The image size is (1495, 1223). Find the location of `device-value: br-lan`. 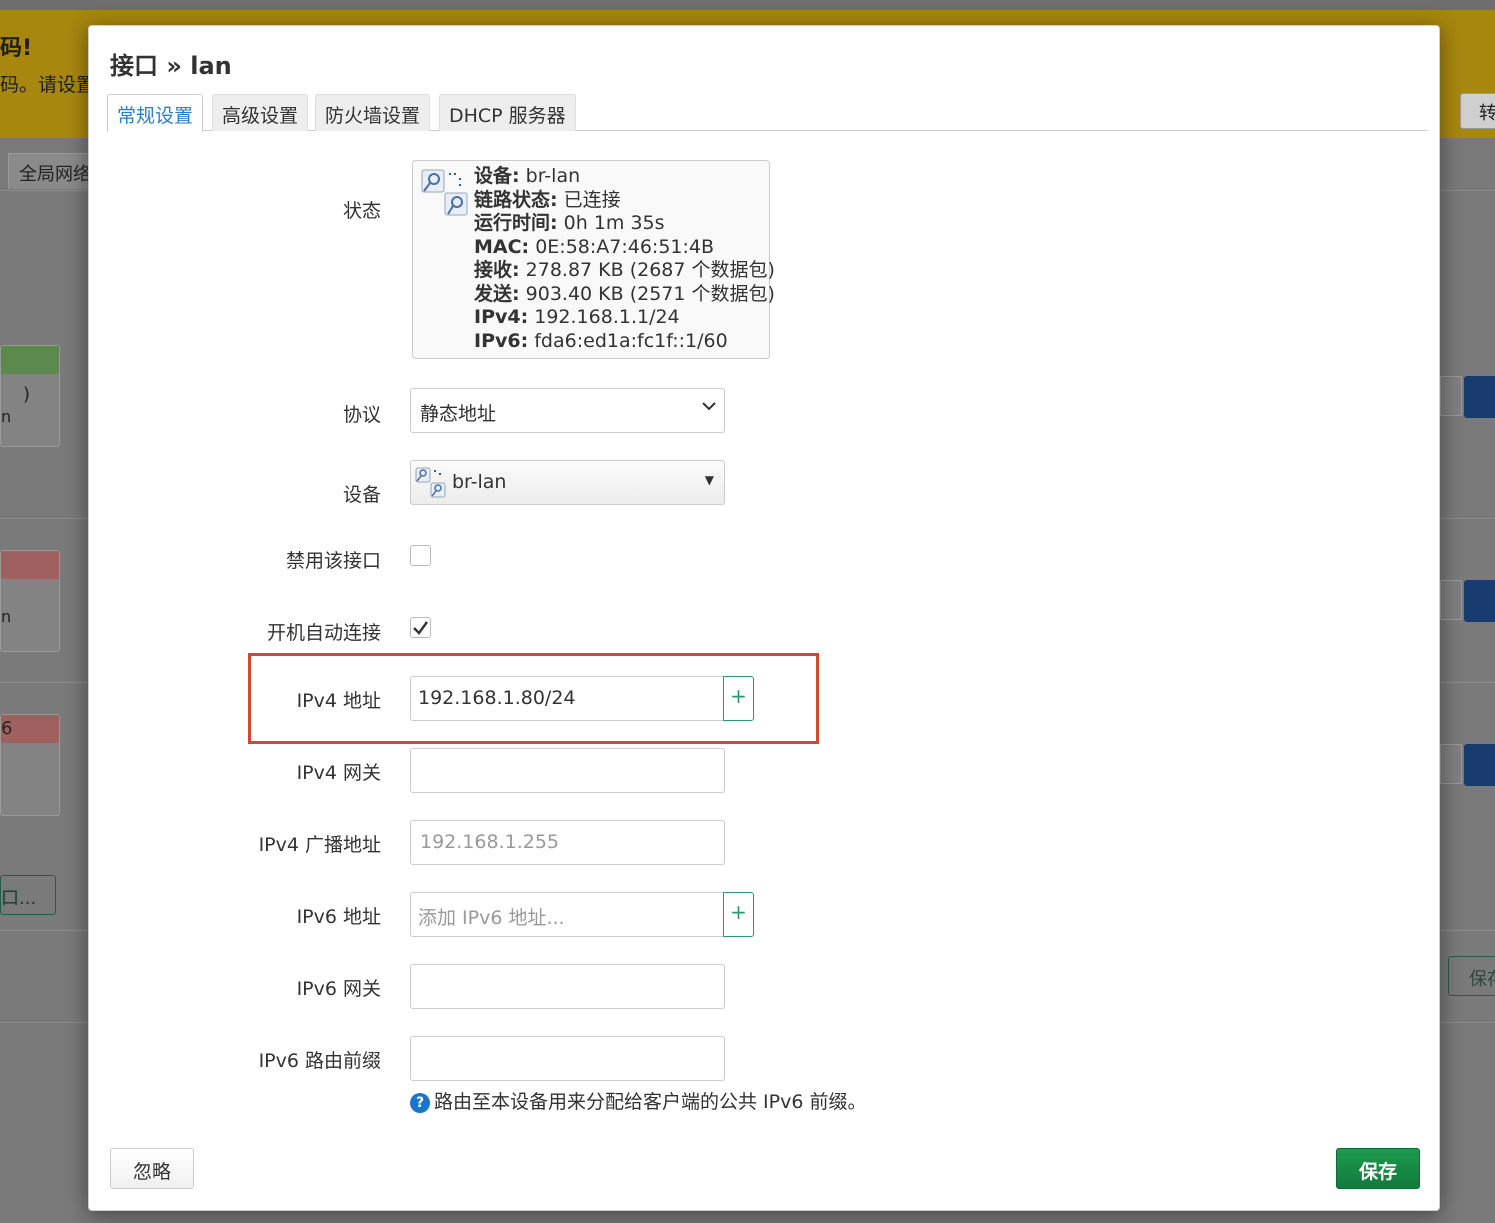

device-value: br-lan is located at coordinates (479, 482).